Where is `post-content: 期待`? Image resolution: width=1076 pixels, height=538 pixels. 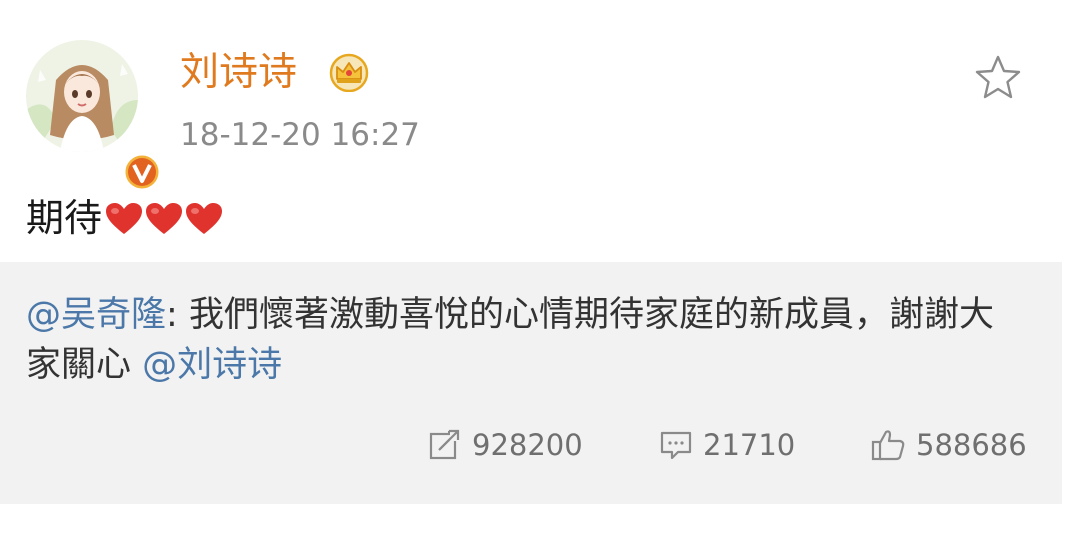
post-content: 期待 is located at coordinates (125, 221).